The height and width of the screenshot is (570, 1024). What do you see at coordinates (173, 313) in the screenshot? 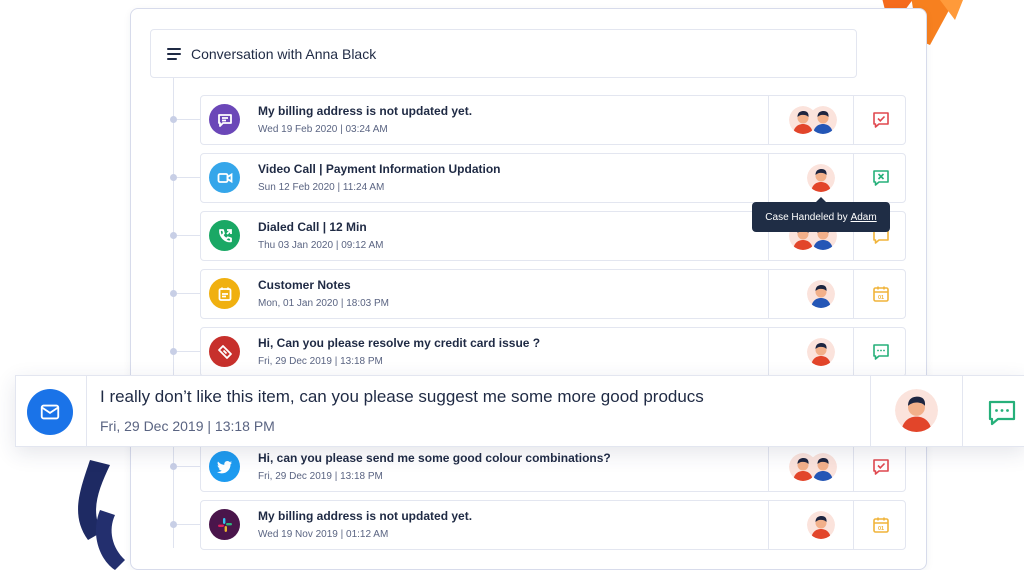
I see `timeline-line` at bounding box center [173, 313].